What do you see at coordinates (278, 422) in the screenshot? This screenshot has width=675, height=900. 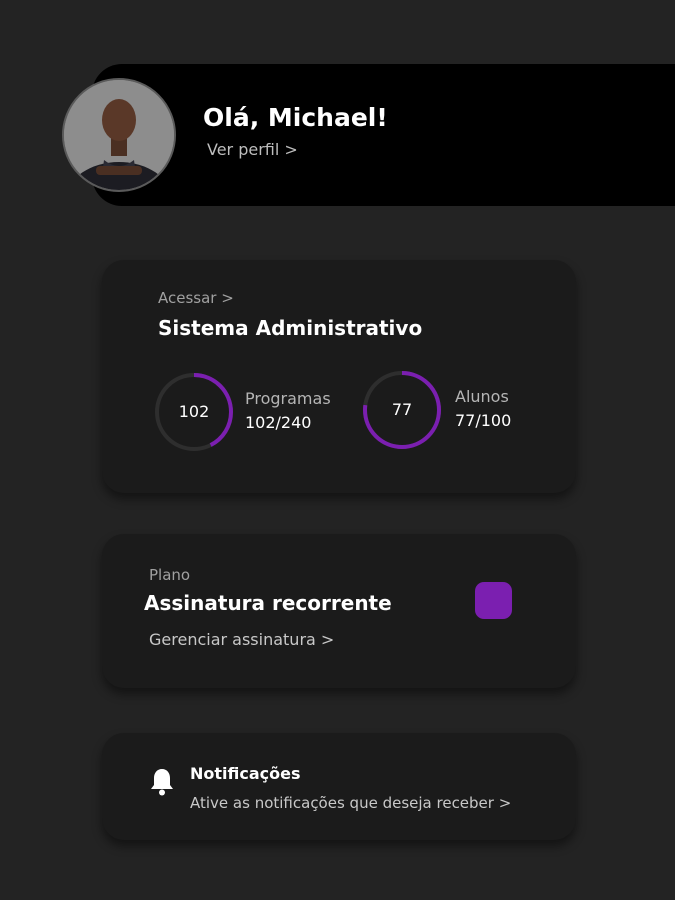 I see `programs-count: 102/240` at bounding box center [278, 422].